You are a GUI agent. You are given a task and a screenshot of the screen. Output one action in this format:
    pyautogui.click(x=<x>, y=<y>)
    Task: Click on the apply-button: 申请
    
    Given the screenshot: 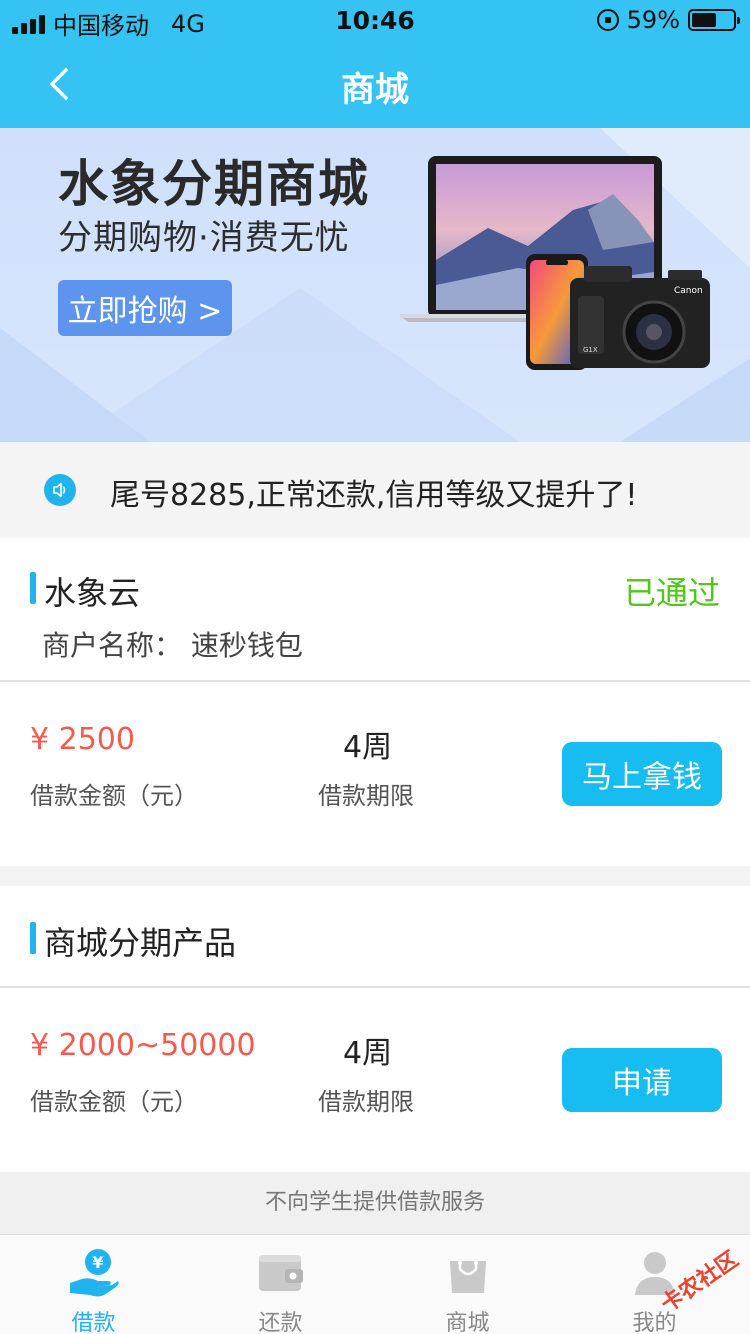 What is the action you would take?
    pyautogui.click(x=642, y=1080)
    